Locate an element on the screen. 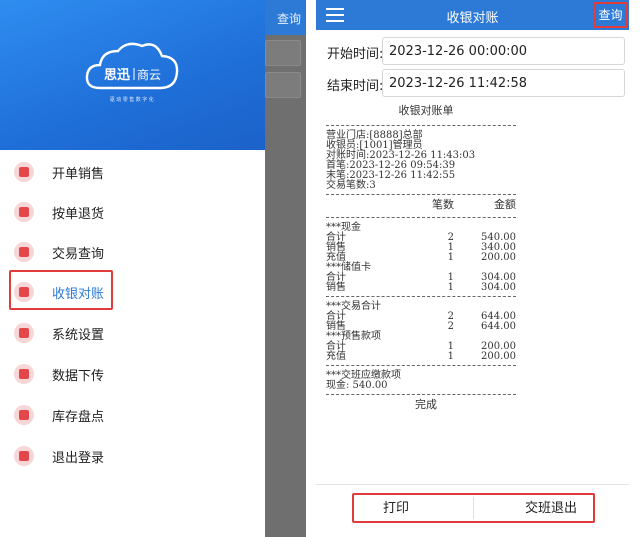 Image resolution: width=642 pixels, height=537 pixels. end-time-row: 结束时间: is located at coordinates (472, 83).